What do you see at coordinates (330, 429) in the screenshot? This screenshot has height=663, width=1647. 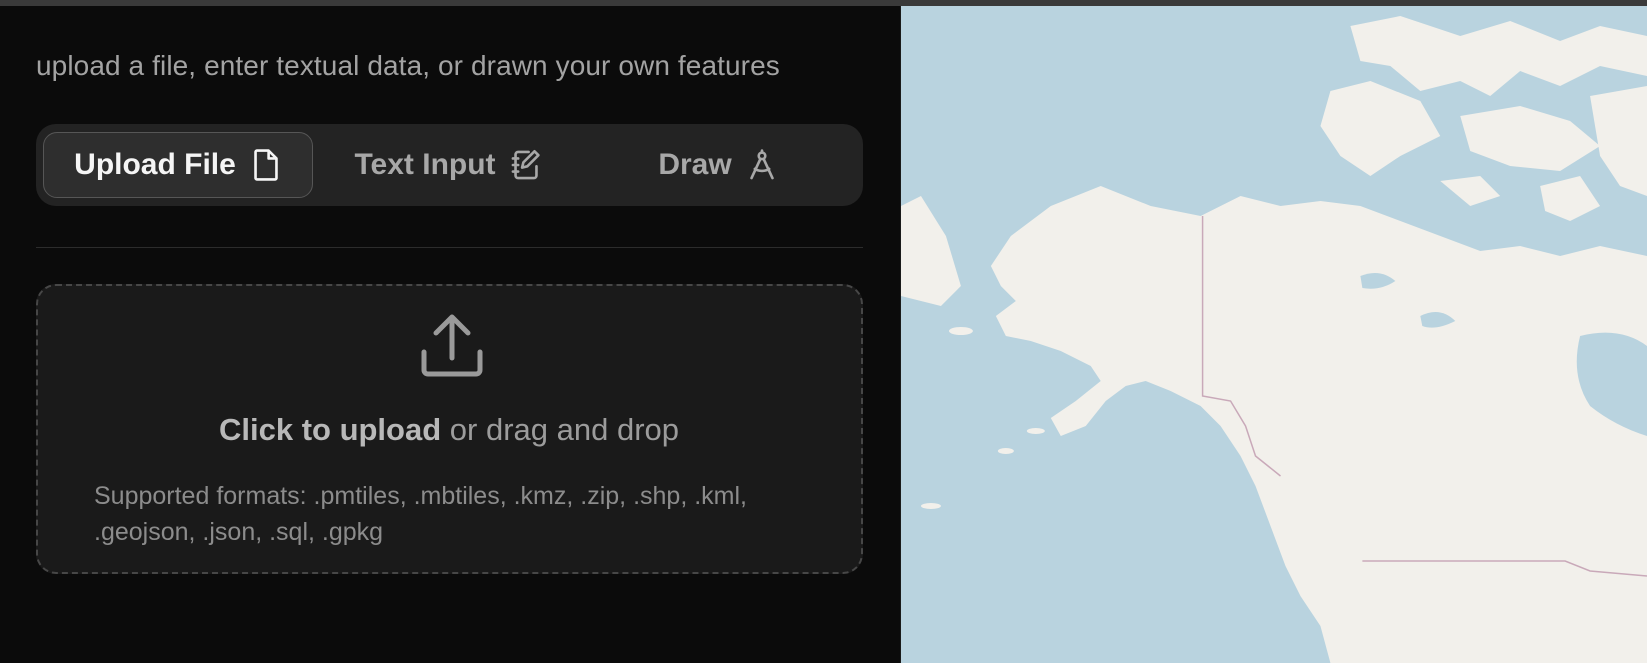 I see `click-to-upload-link: Click to upload` at bounding box center [330, 429].